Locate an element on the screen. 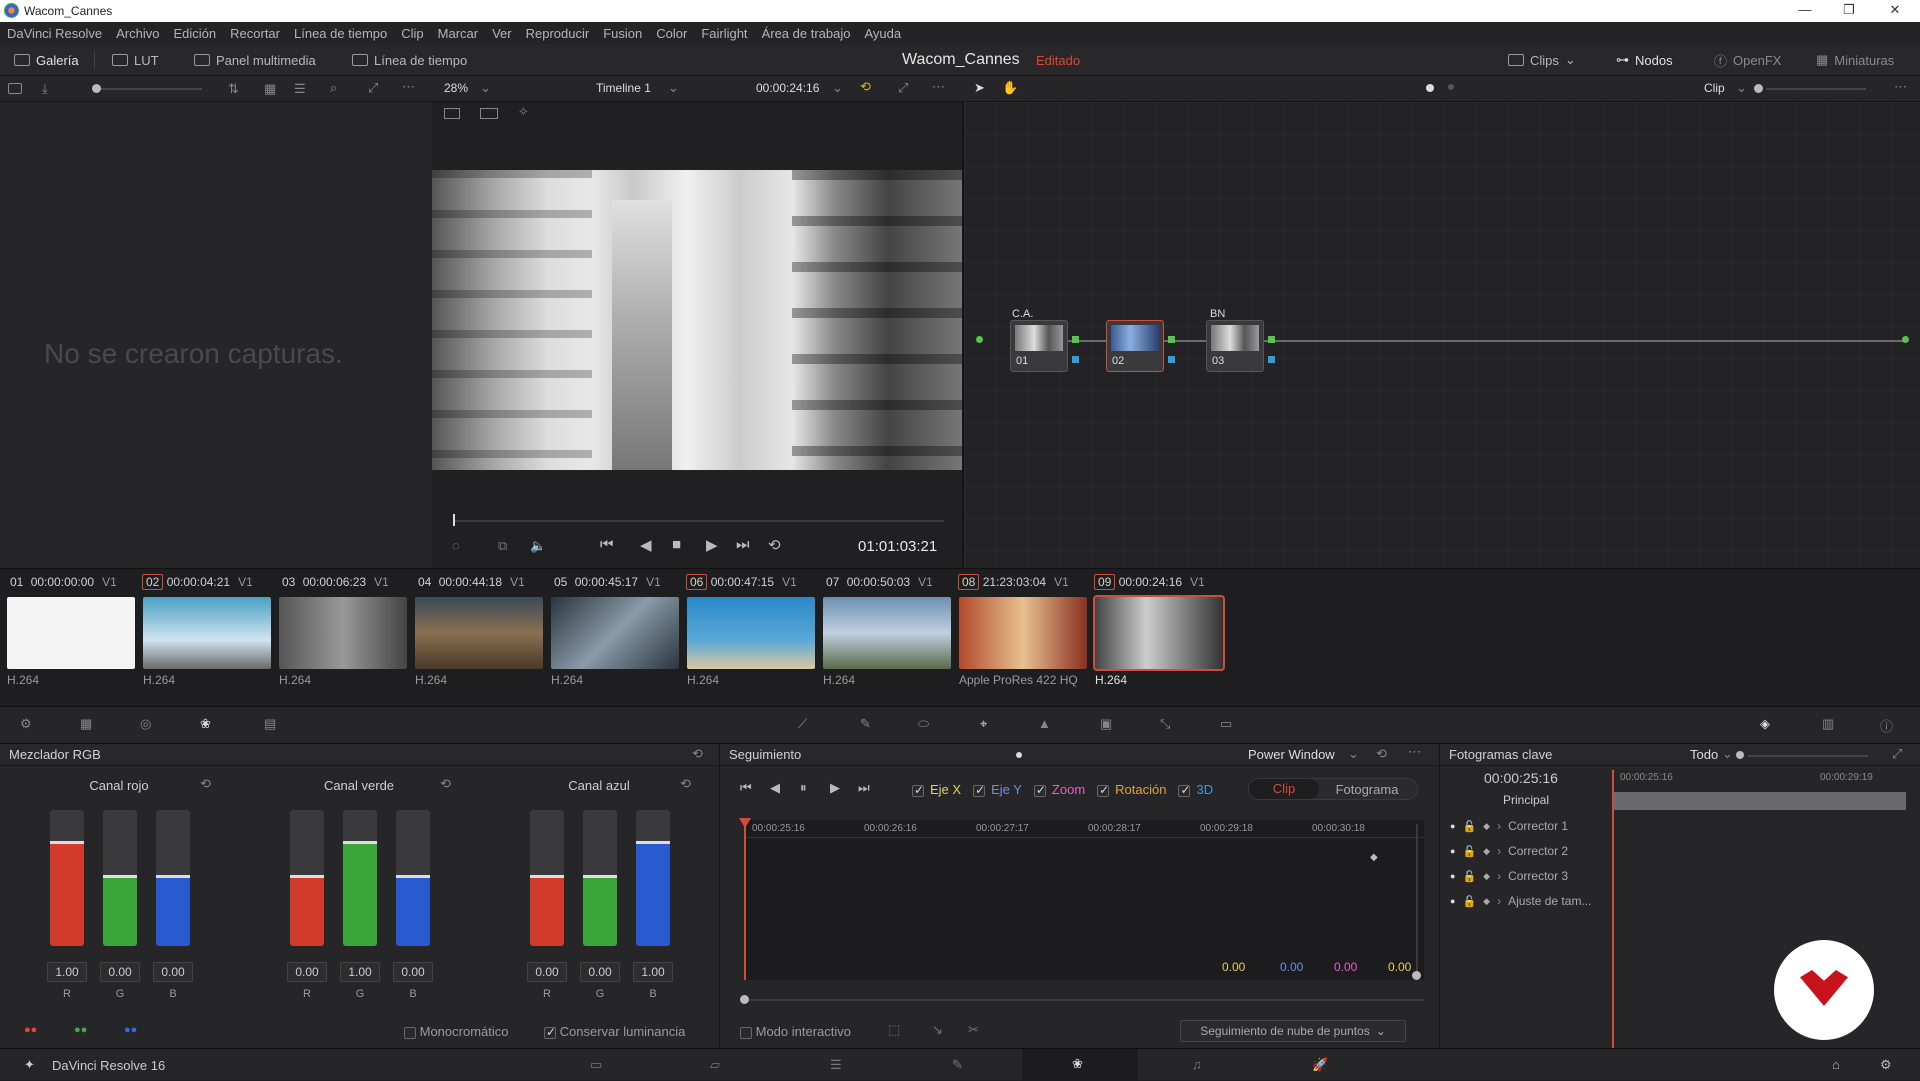  delete-point-icon: ✂ is located at coordinates (973, 1030).